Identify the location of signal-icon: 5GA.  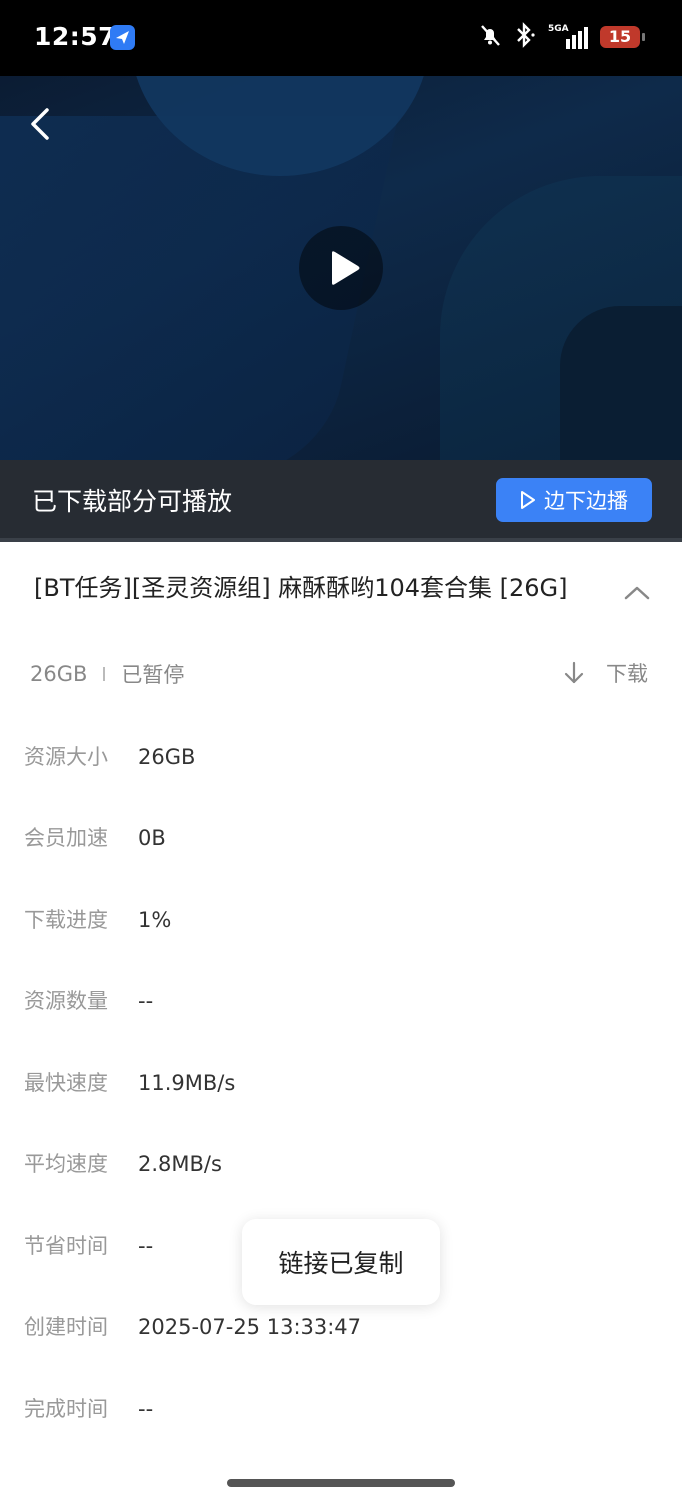
(568, 37).